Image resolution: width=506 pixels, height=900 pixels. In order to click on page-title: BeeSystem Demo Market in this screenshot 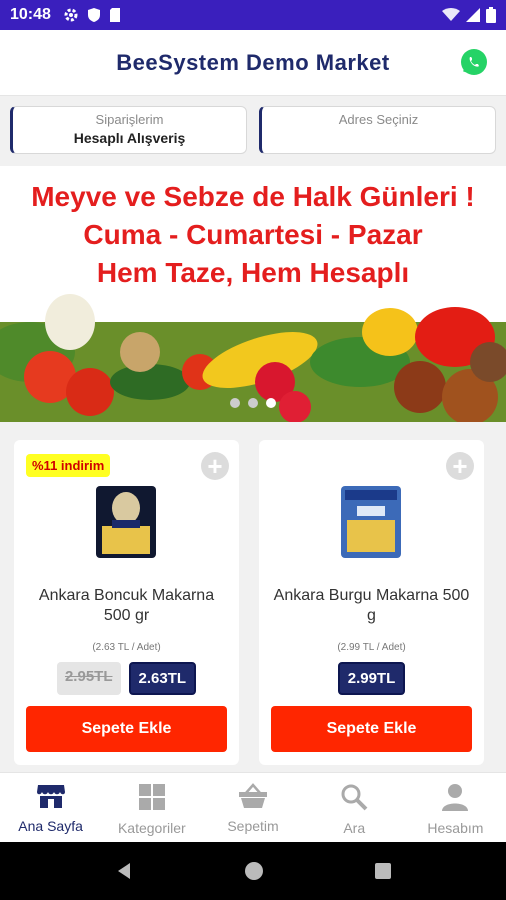, I will do `click(253, 62)`.